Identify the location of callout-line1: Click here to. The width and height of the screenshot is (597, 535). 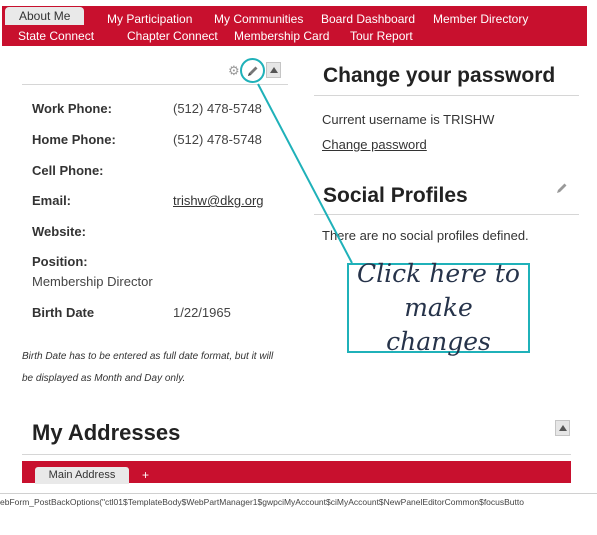
(438, 274).